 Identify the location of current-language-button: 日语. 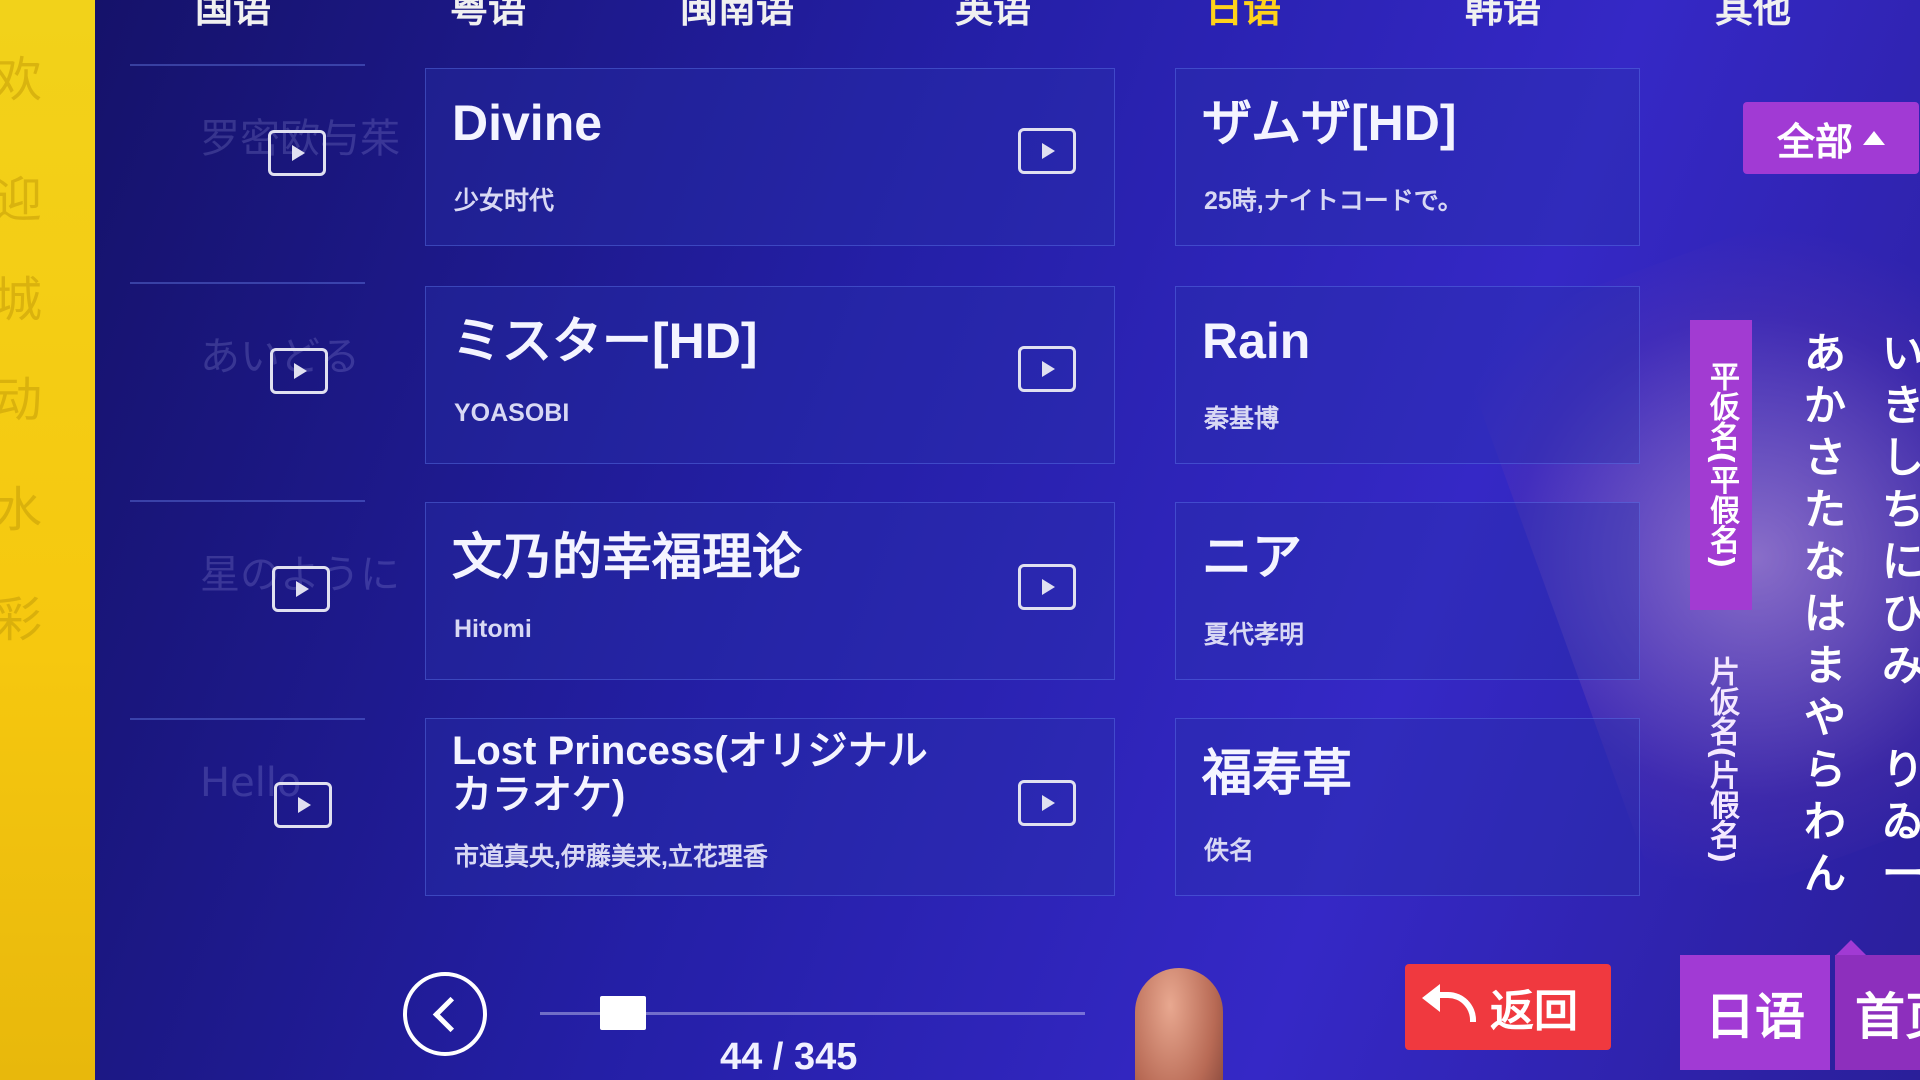
(1755, 1012).